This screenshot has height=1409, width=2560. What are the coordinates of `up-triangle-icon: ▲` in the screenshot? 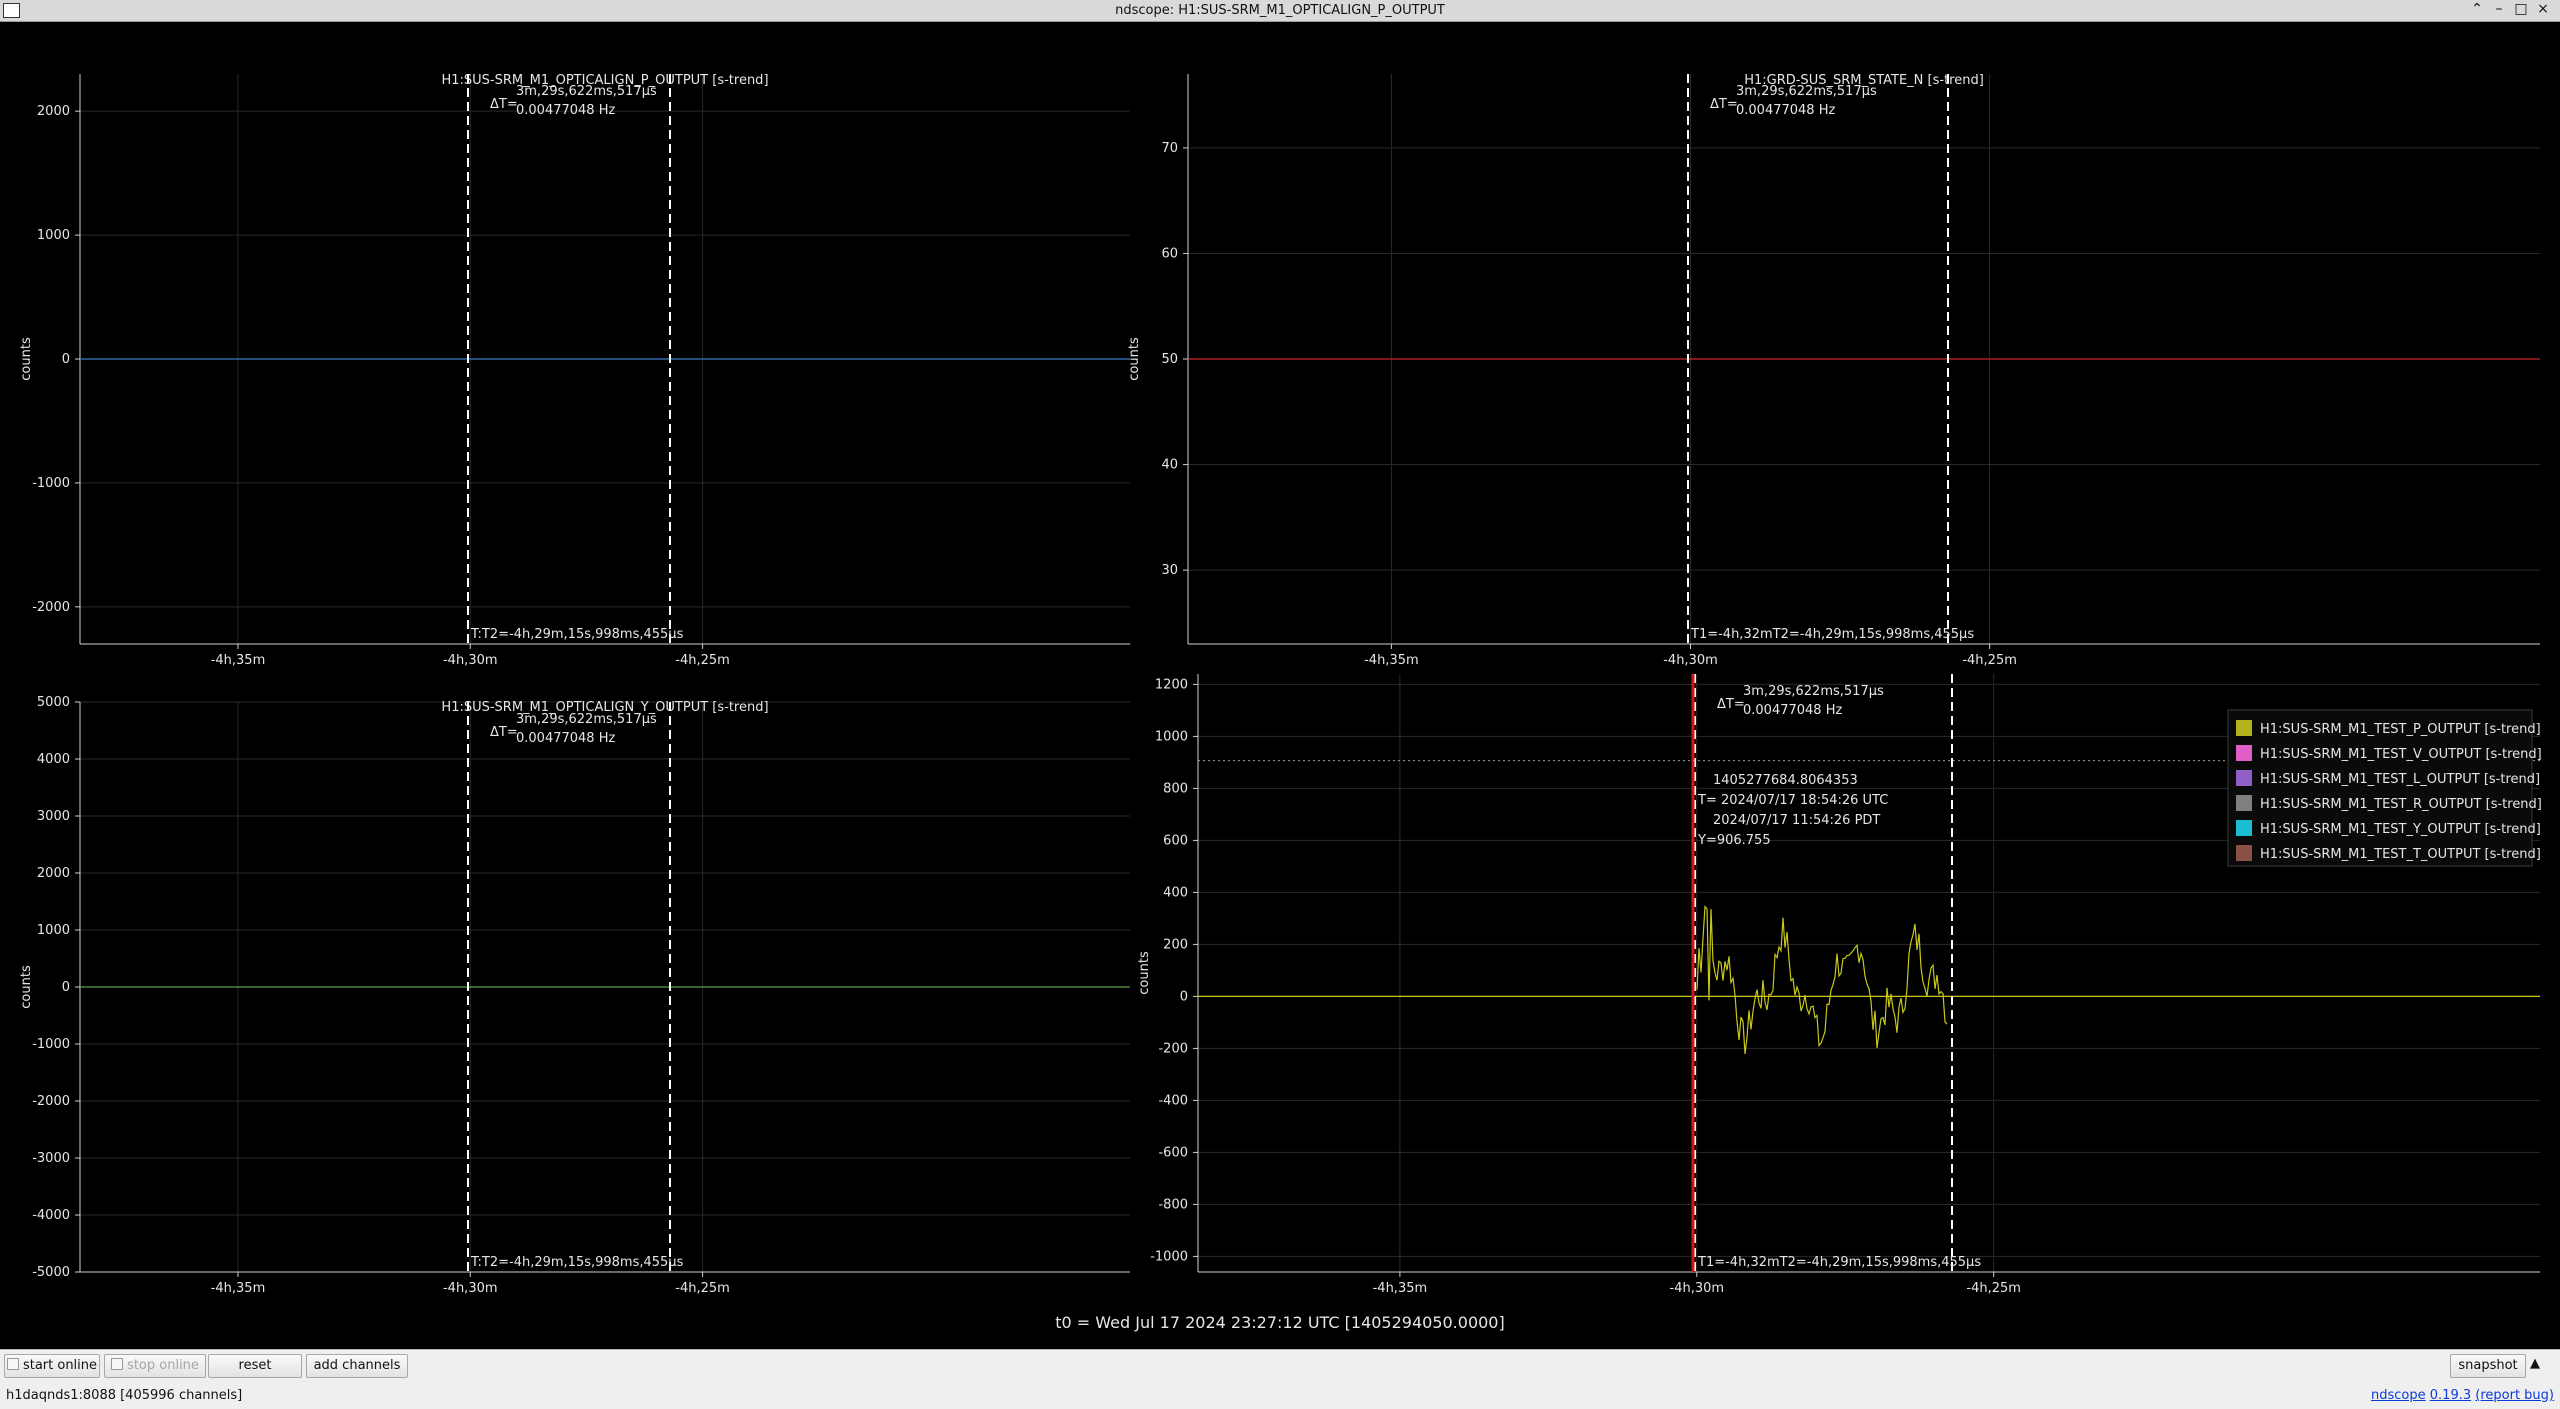 It's located at (2535, 1363).